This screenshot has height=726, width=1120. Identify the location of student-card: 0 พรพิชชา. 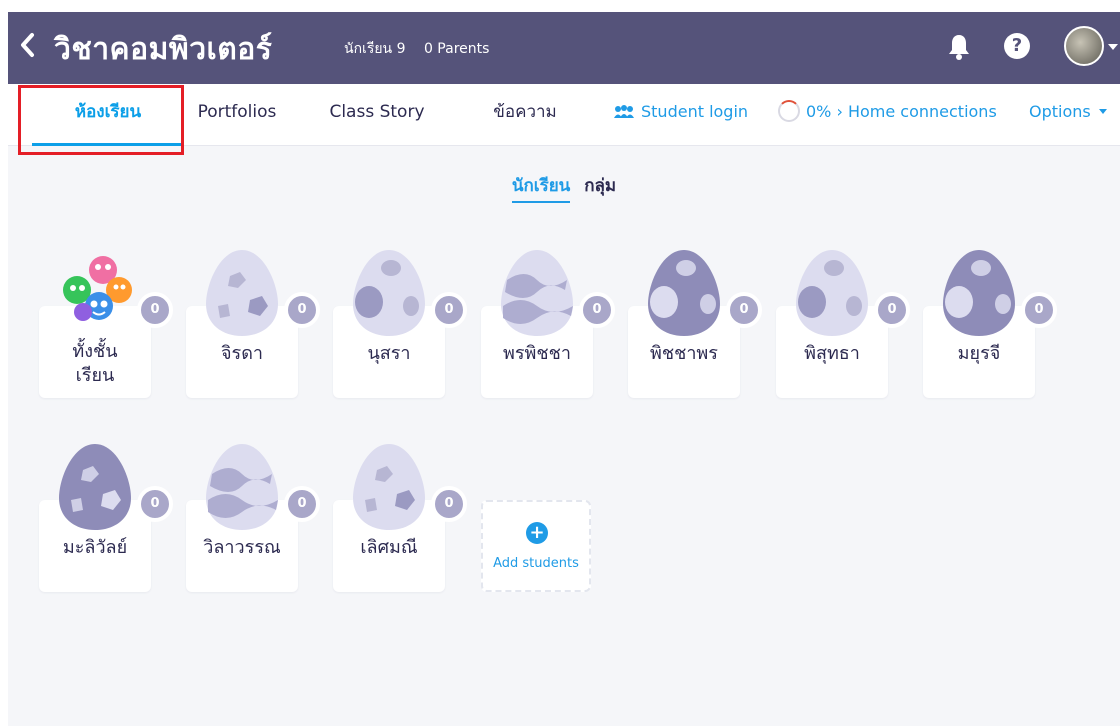
(548, 324).